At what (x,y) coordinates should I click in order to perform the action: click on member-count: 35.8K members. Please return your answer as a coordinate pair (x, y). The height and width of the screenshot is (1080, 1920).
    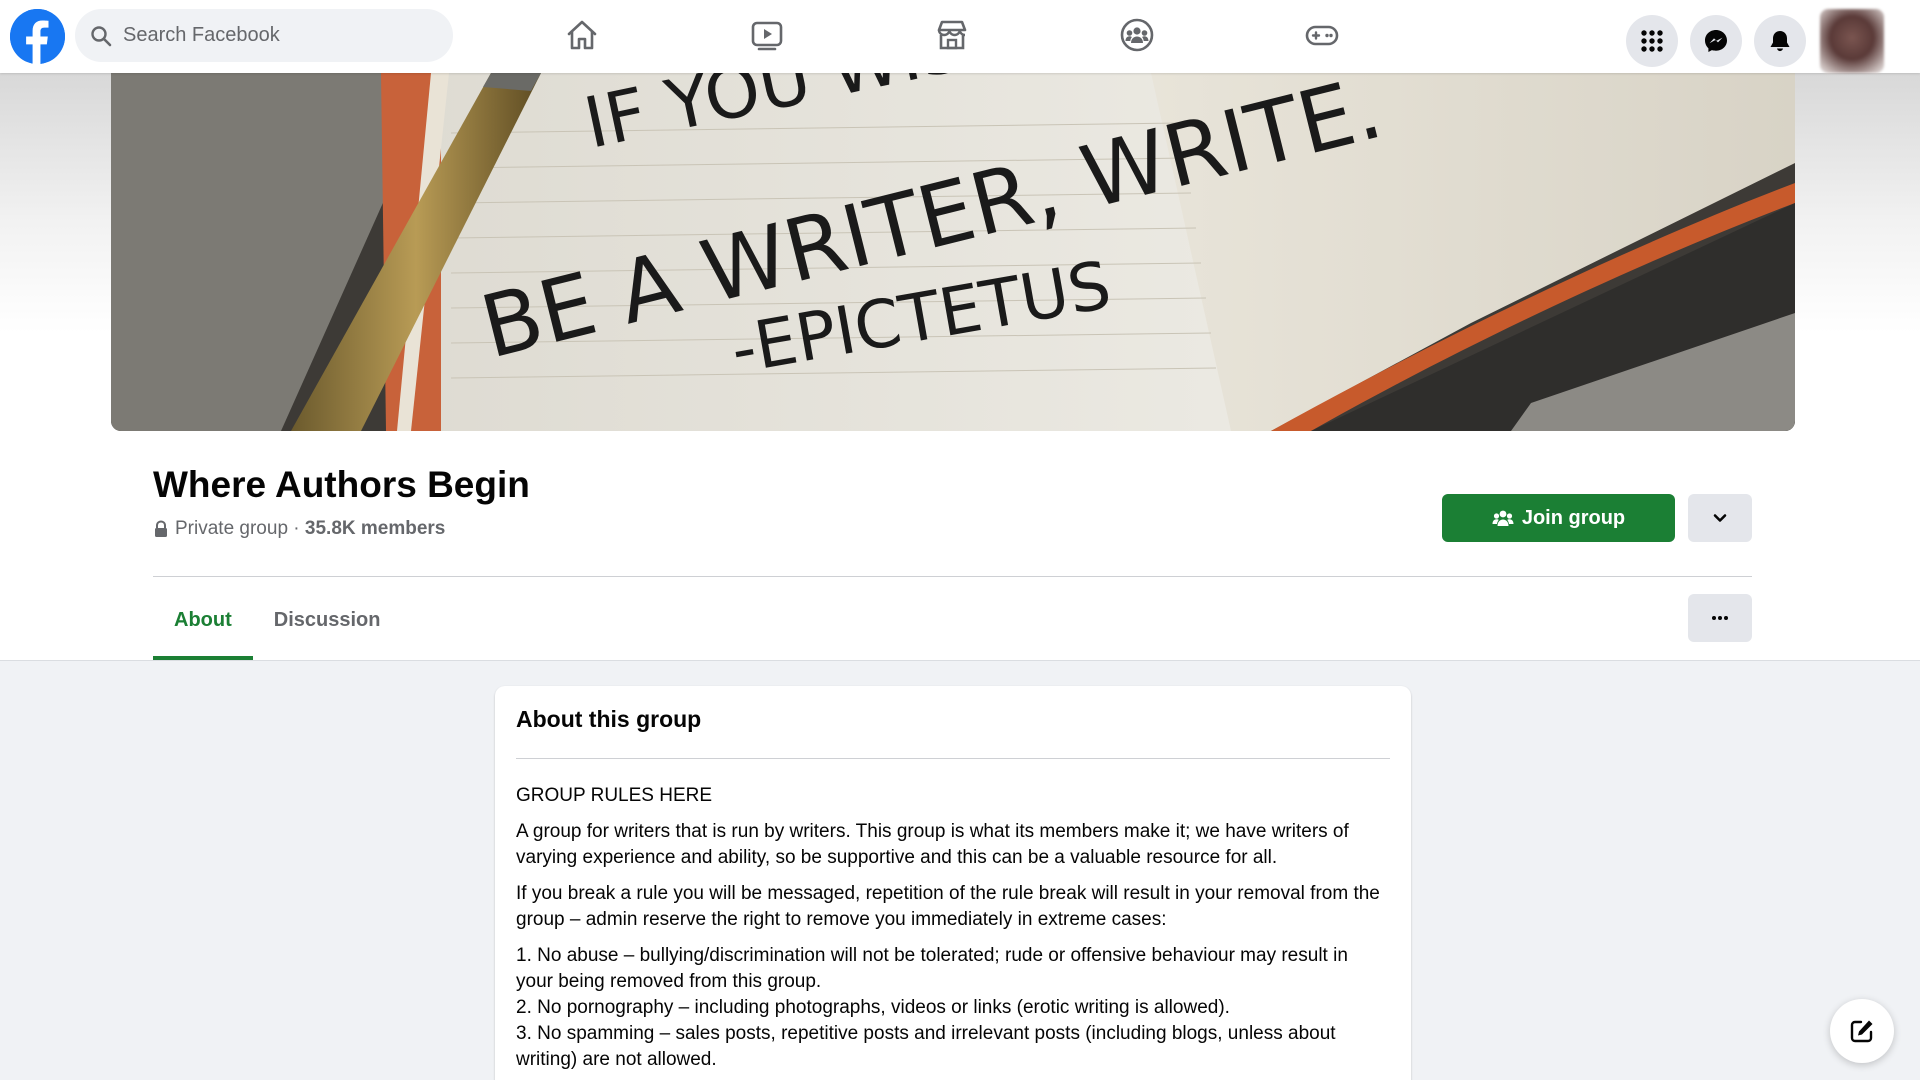
    Looking at the image, I should click on (375, 529).